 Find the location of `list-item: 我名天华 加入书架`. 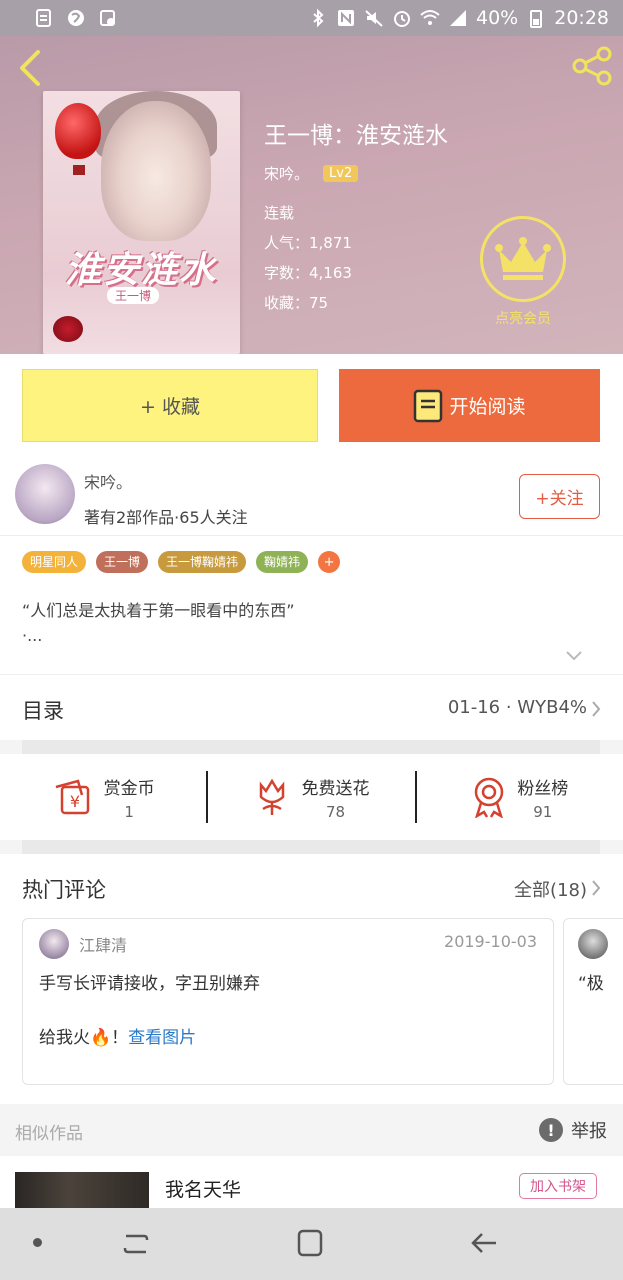

list-item: 我名天华 加入书架 is located at coordinates (311, 1182).